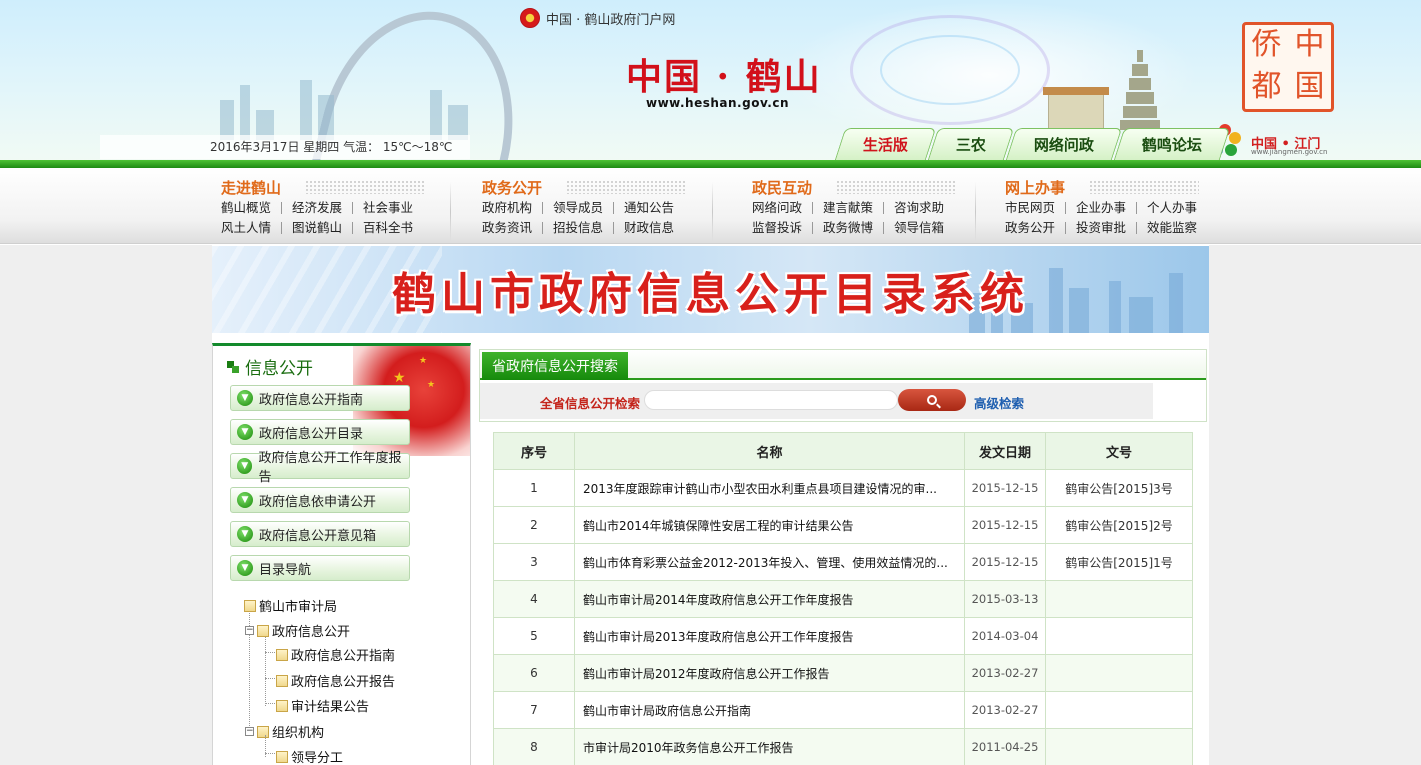 The width and height of the screenshot is (1421, 765). I want to click on tree-node-label: 政府信息公开报告, so click(343, 682).